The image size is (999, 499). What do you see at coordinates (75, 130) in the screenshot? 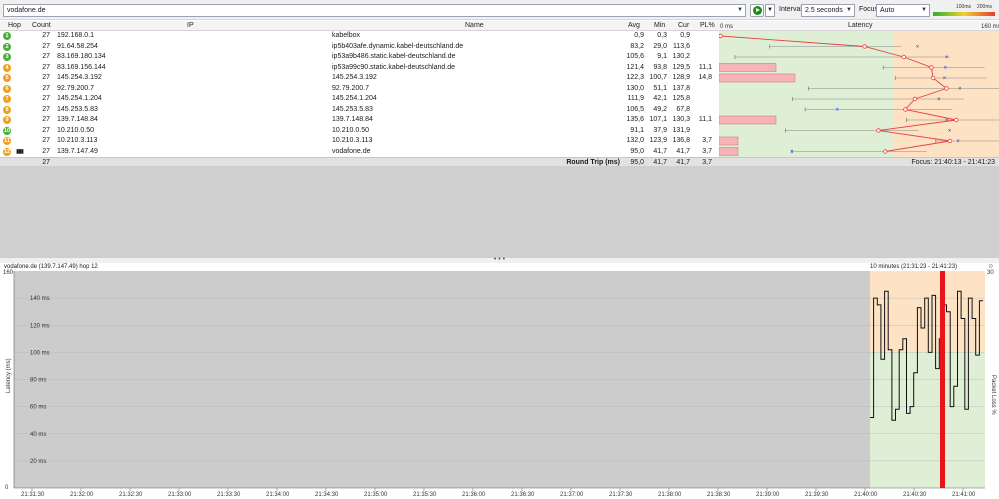
I see `hop-ip: 10.210.0.50` at bounding box center [75, 130].